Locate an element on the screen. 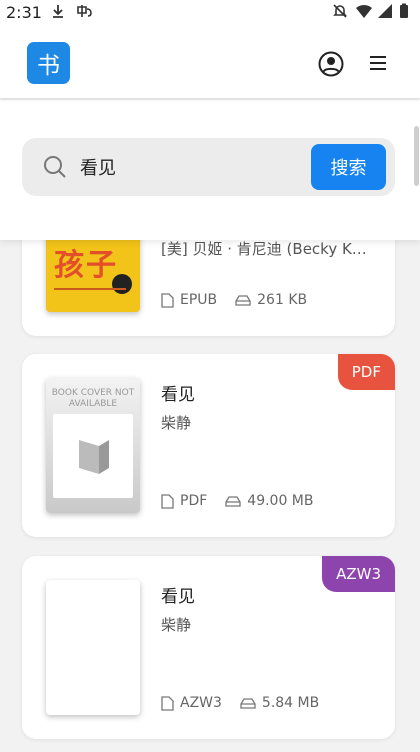  cover-title: 孩子 is located at coordinates (86, 265).